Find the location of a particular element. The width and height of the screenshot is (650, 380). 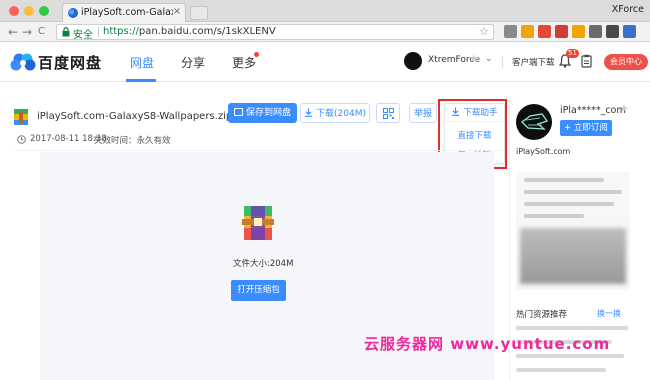

save-to-netdisk-button: 保存到网盘 is located at coordinates (262, 113).